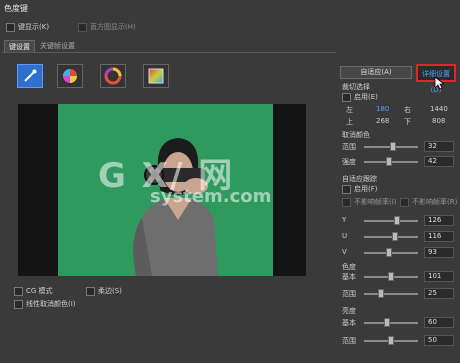  I want to click on v-slider, so click(391, 252).